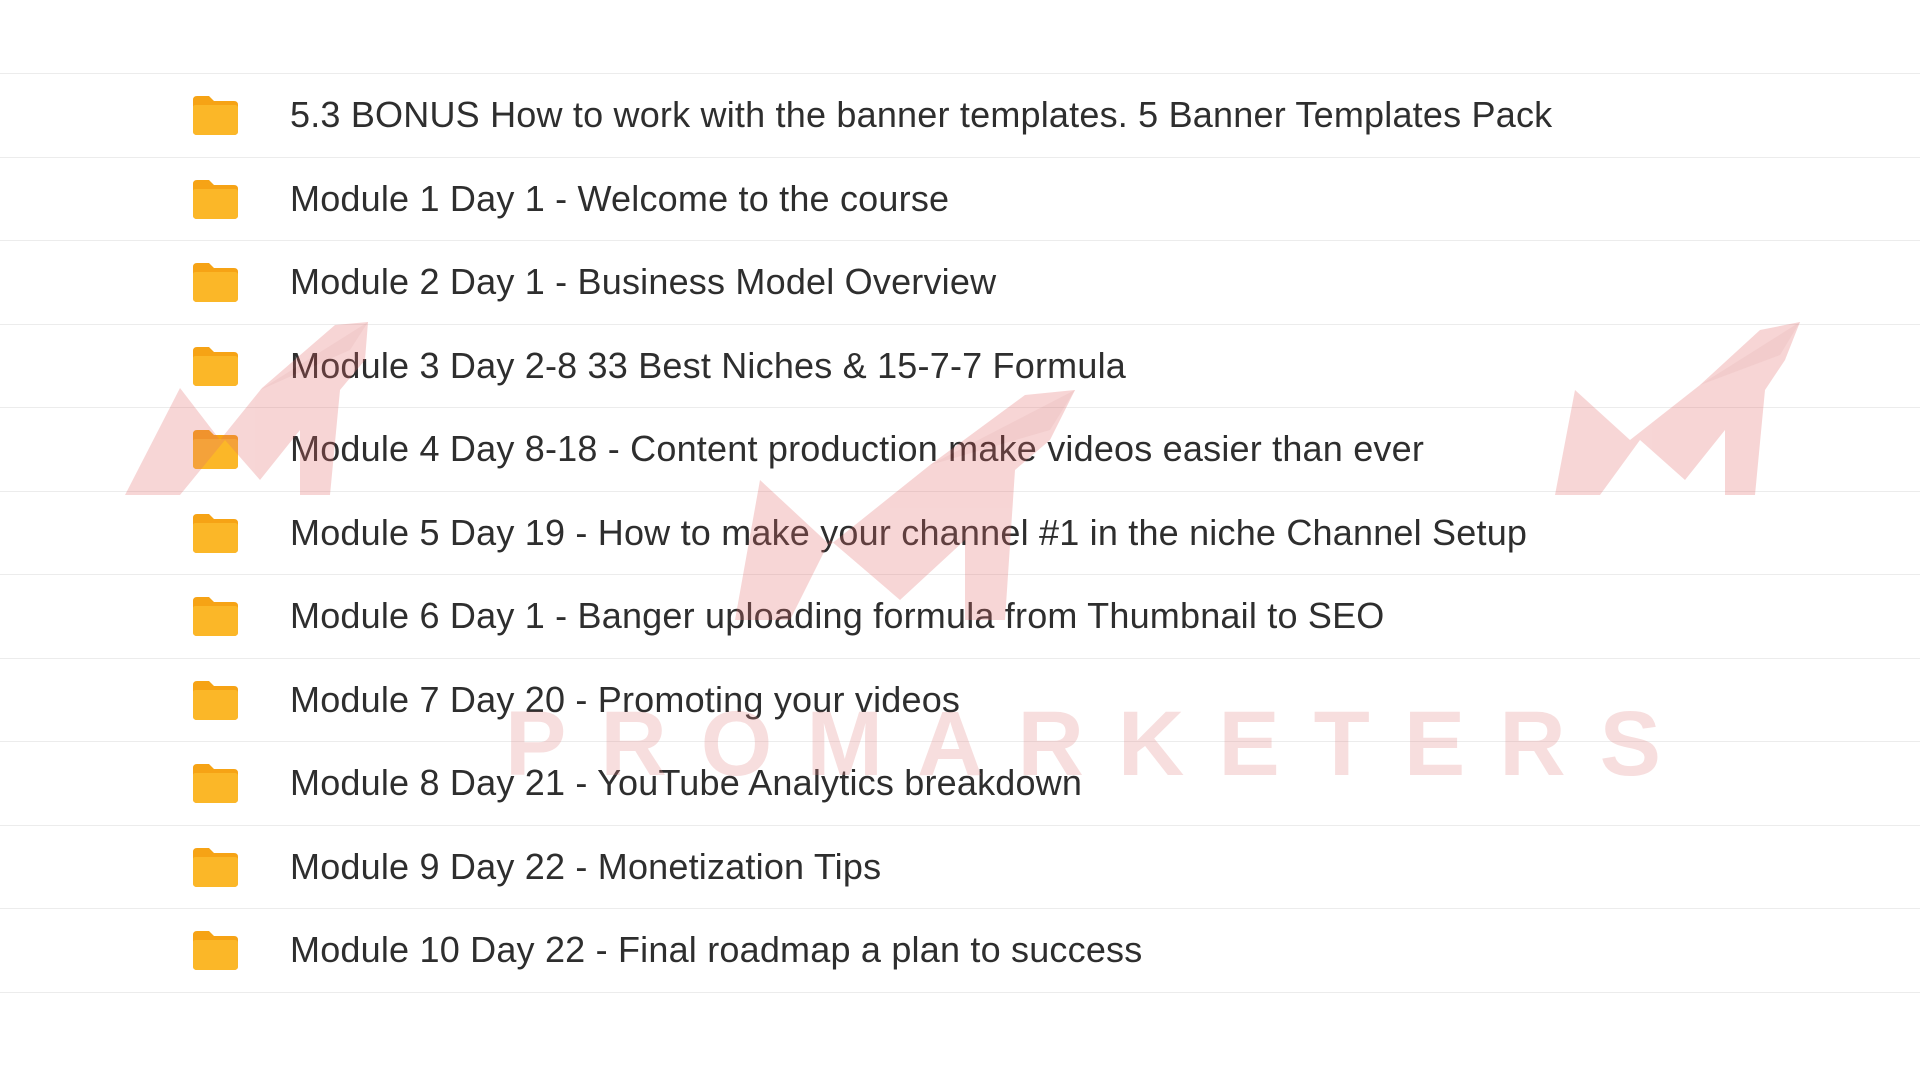 The image size is (1920, 1080). Describe the element at coordinates (643, 282) in the screenshot. I see `folder-name: Module 2 Day 1 - Business Model Overview` at that location.